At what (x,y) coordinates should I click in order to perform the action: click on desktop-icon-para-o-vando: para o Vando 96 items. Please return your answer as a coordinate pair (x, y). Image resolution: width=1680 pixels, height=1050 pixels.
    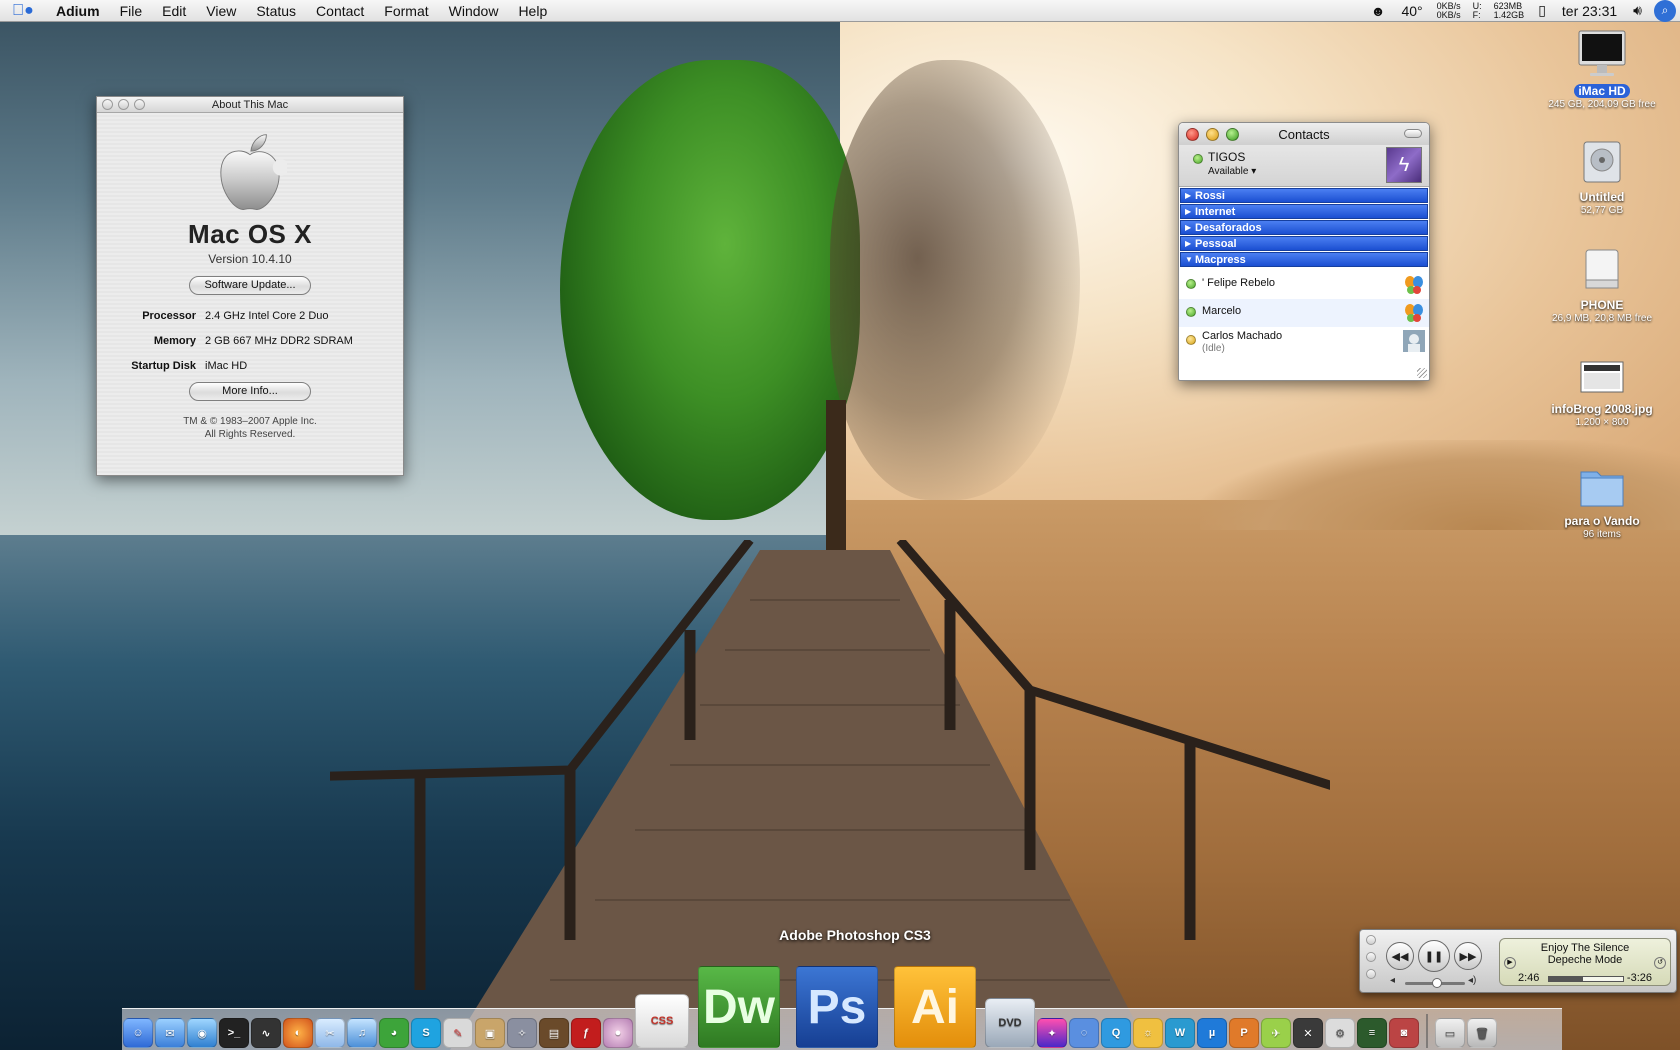
    Looking at the image, I should click on (1602, 502).